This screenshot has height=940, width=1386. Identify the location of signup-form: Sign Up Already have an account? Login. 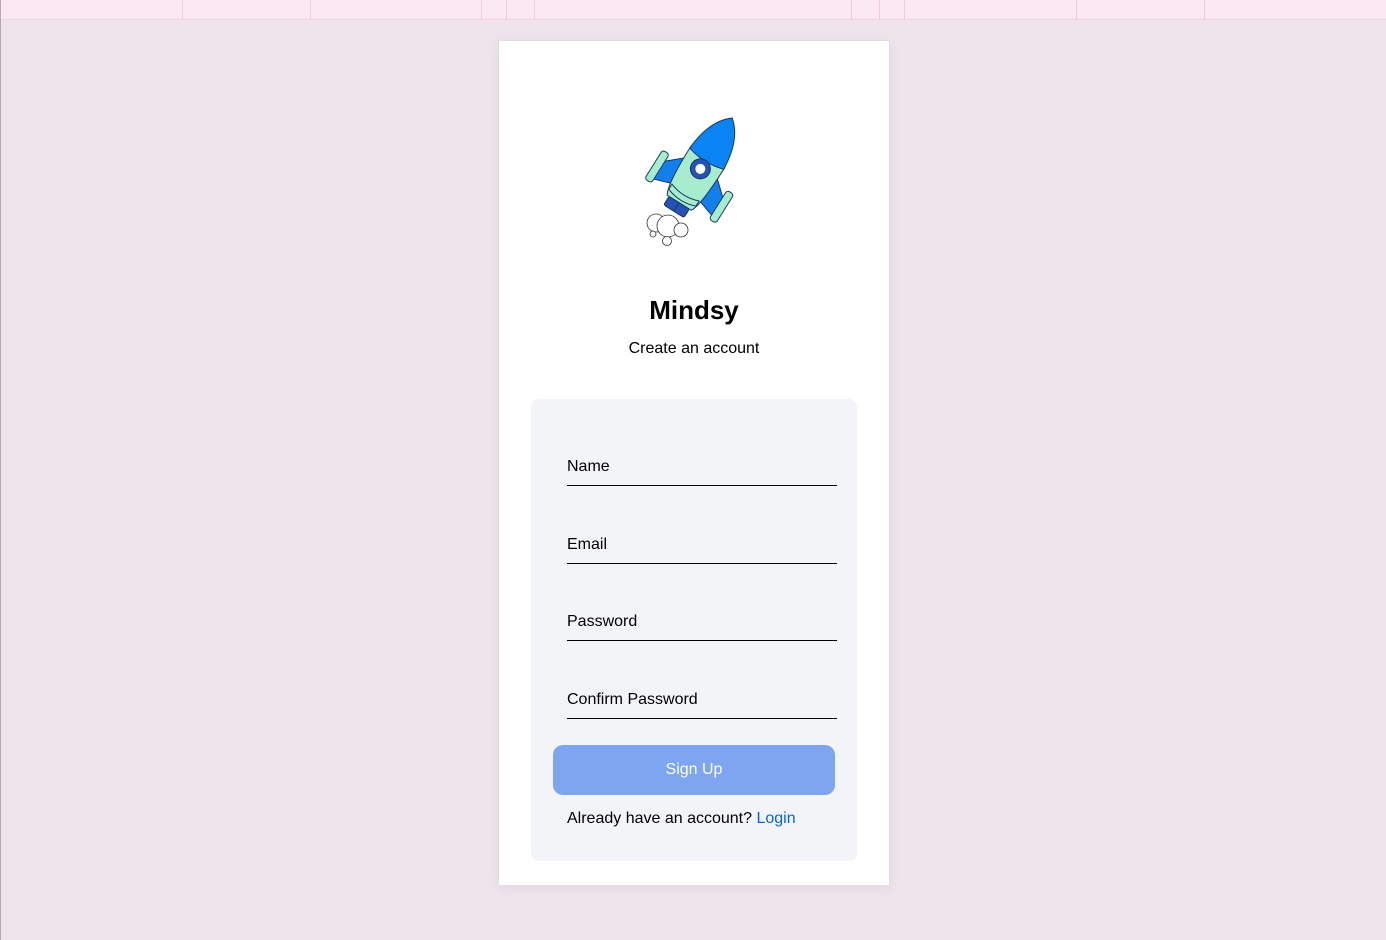
(694, 630).